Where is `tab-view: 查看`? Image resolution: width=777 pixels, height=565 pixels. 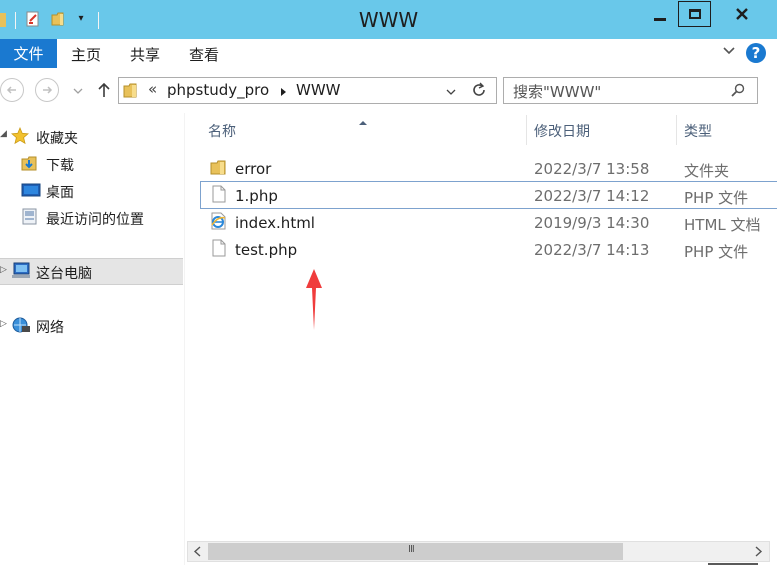 tab-view: 查看 is located at coordinates (204, 54).